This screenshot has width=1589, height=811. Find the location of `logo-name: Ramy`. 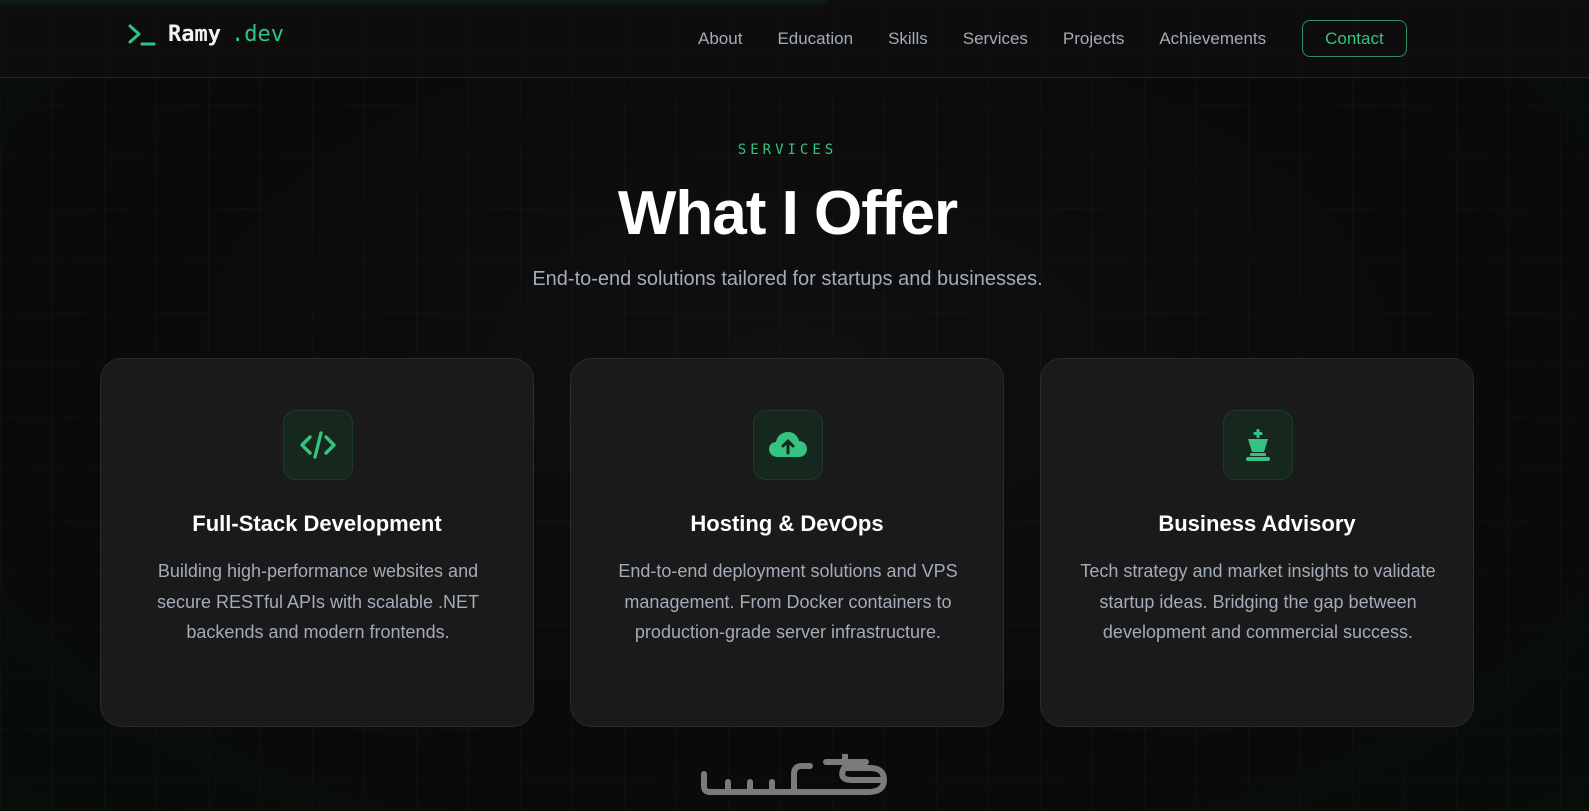

logo-name: Ramy is located at coordinates (194, 34).